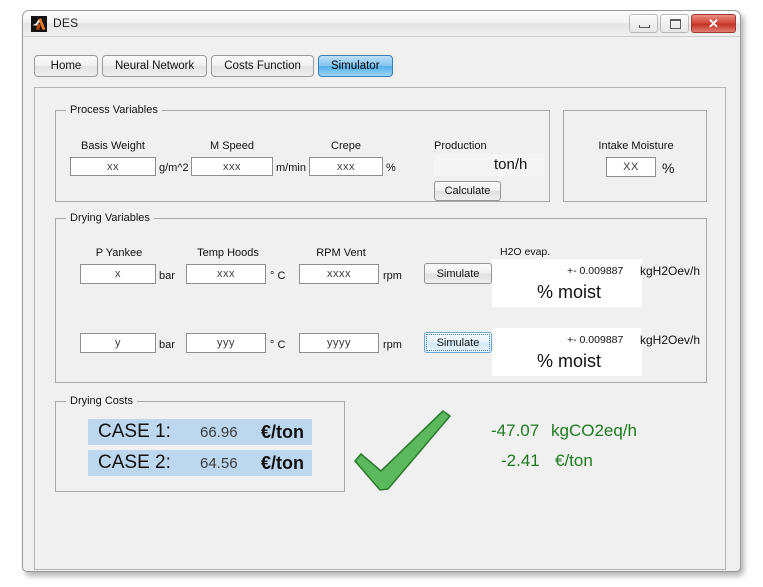  I want to click on rpm-vent-input-1: xxxx, so click(339, 274).